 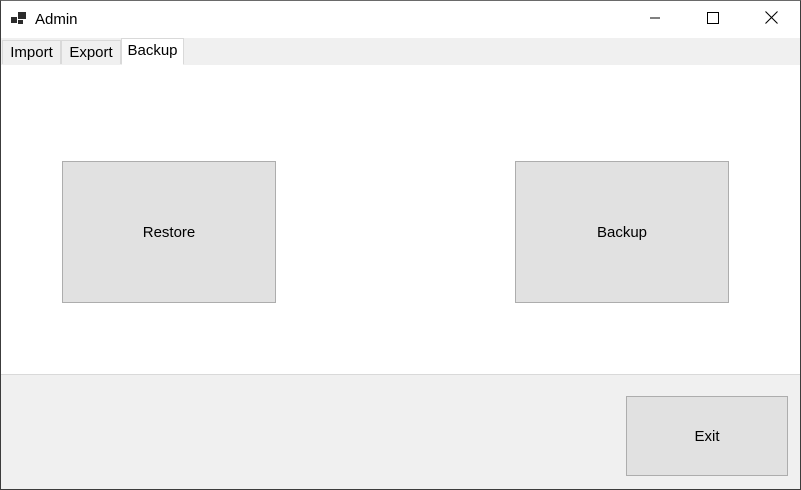 I want to click on tab-backup: Backup, so click(x=152, y=51).